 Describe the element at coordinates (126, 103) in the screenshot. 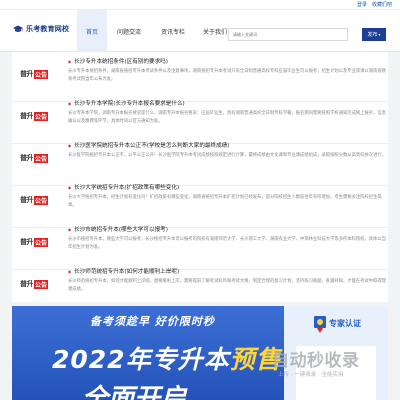

I see `article-title: 长沙专升本学院(长沙专升本报名要求是什么)` at that location.